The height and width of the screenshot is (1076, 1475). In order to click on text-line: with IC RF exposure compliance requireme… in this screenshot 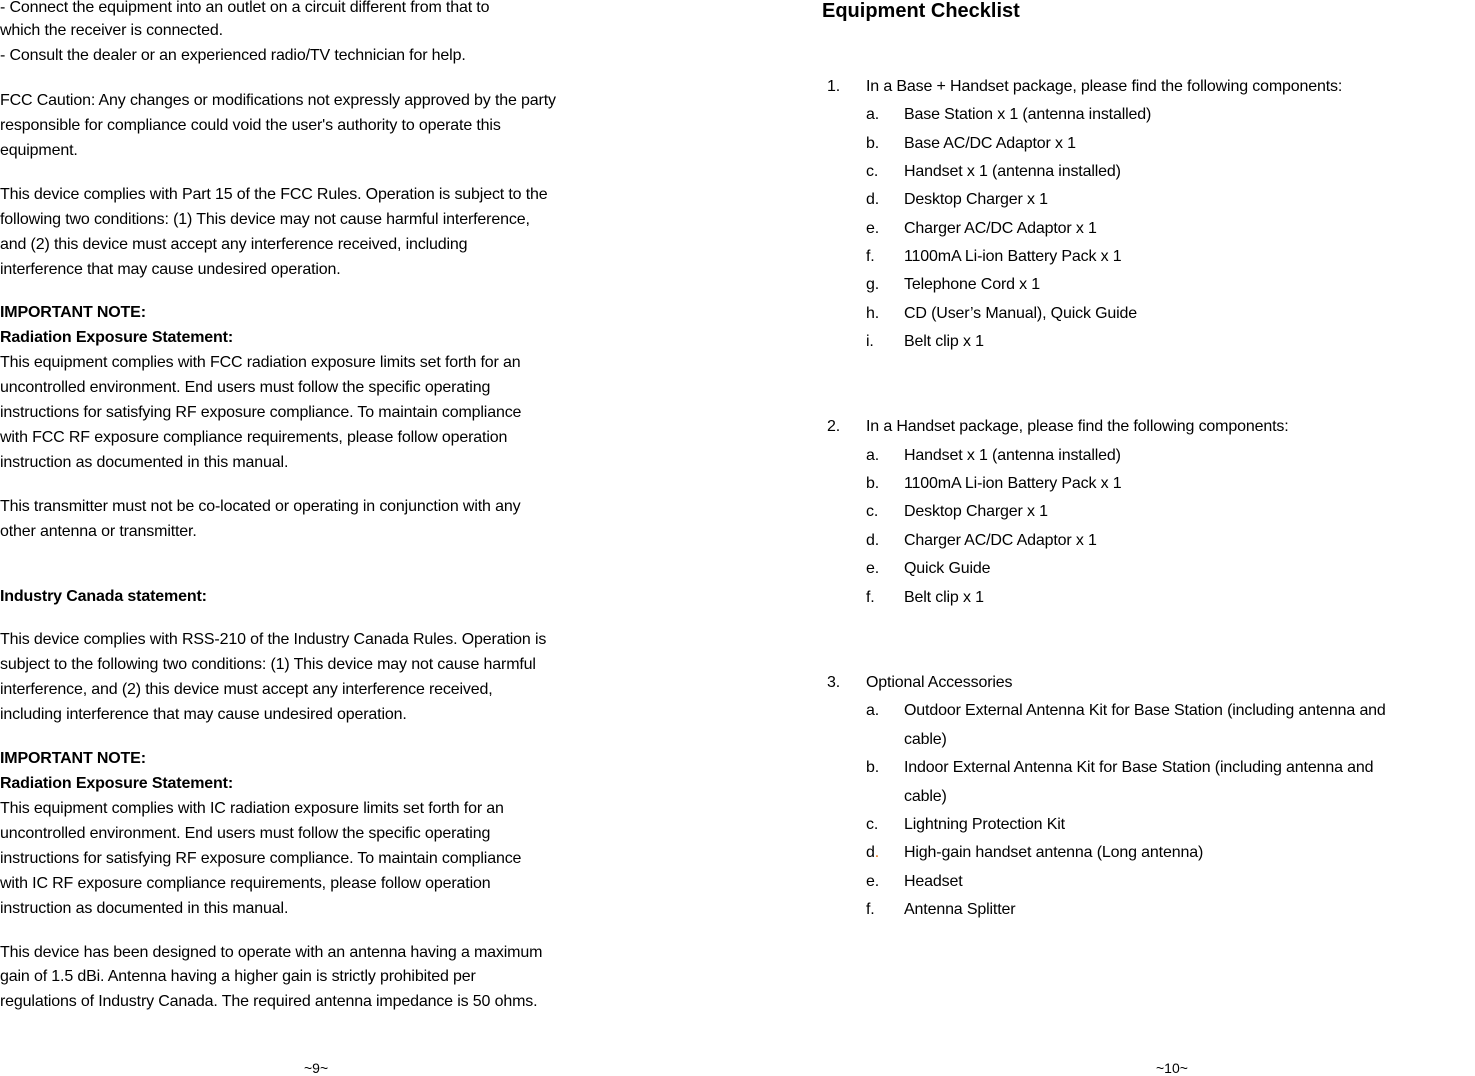, I will do `click(245, 883)`.